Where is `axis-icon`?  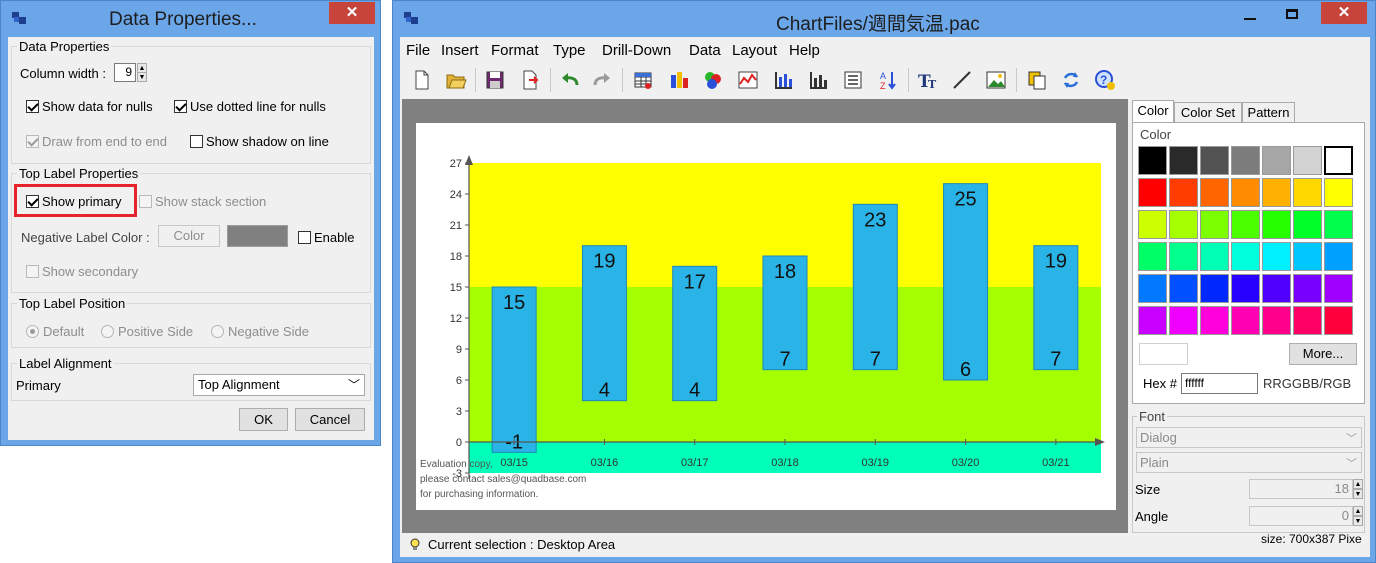
axis-icon is located at coordinates (783, 80).